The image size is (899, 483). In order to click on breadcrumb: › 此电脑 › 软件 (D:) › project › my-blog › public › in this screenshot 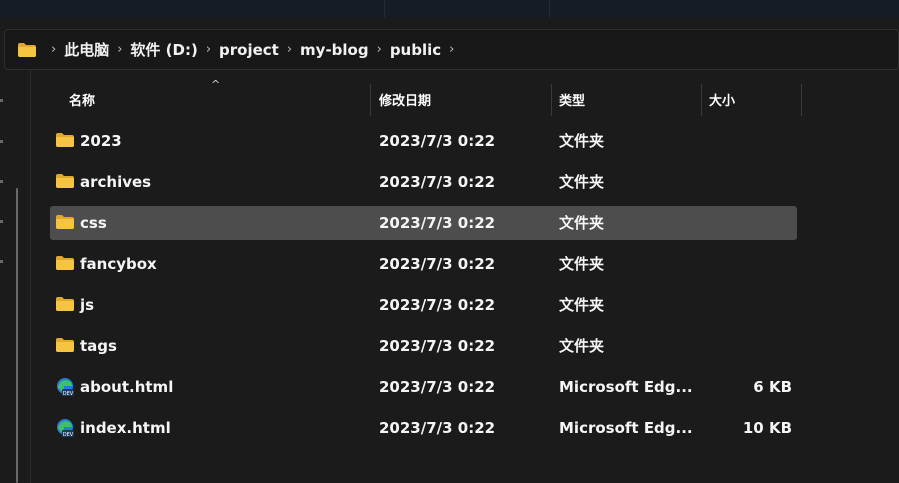, I will do `click(252, 49)`.